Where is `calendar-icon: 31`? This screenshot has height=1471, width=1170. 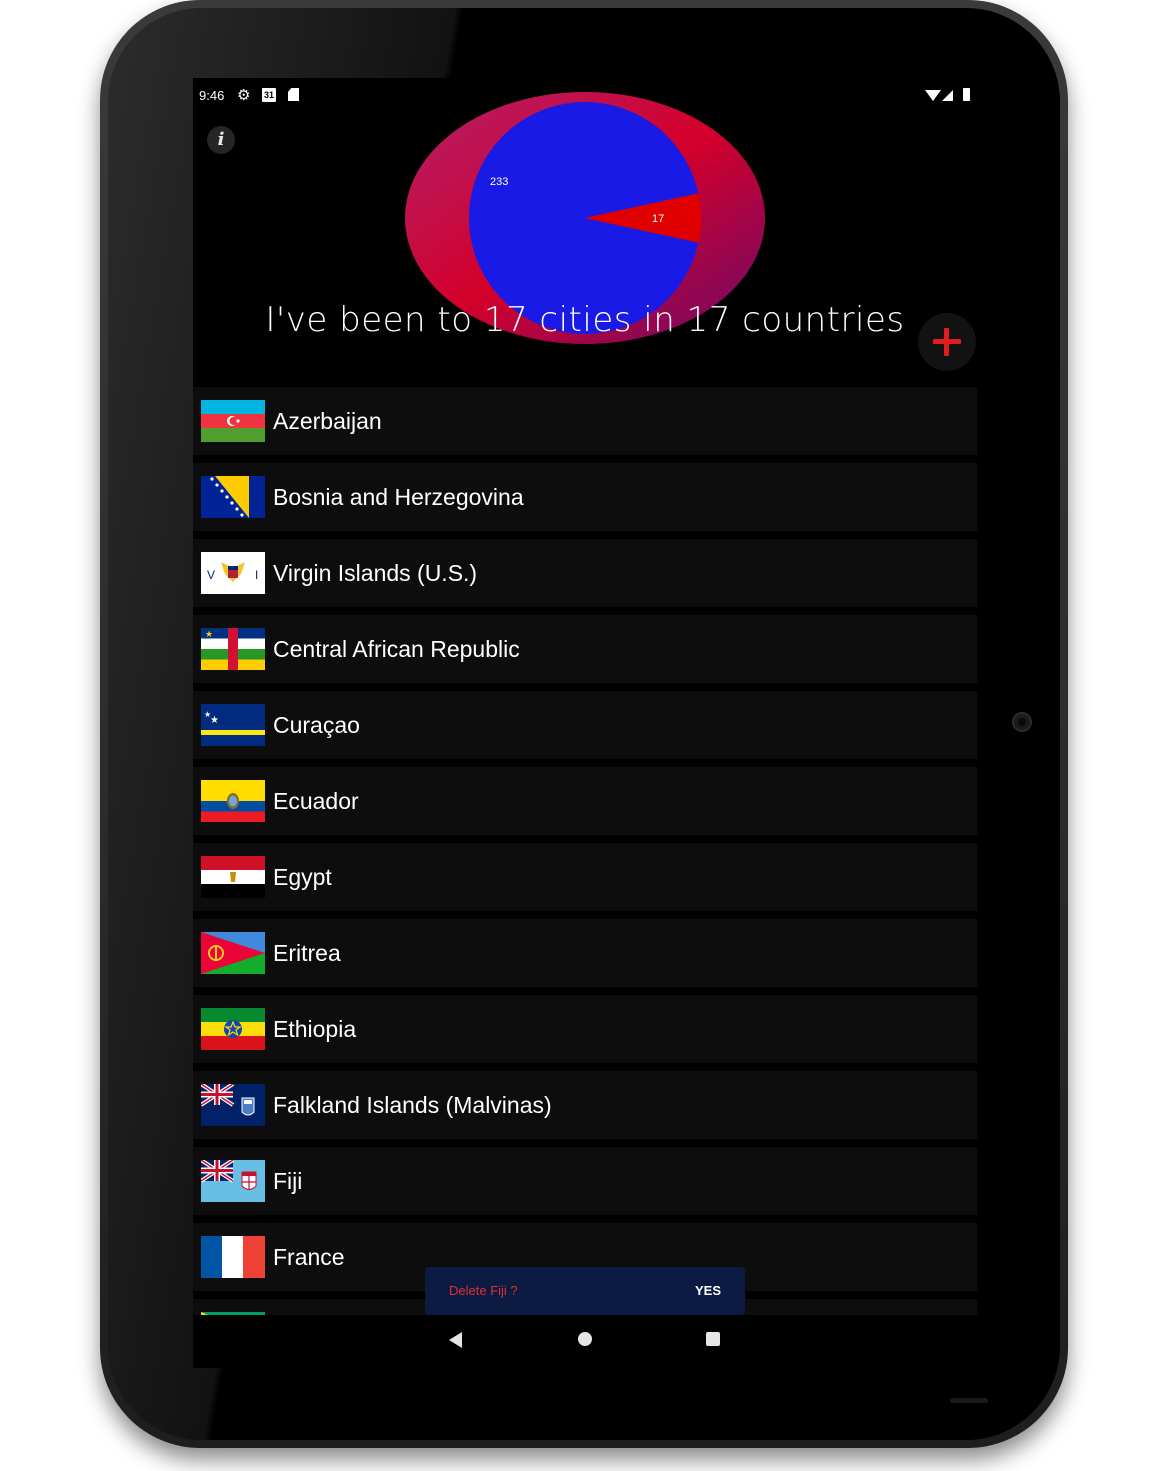 calendar-icon: 31 is located at coordinates (269, 95).